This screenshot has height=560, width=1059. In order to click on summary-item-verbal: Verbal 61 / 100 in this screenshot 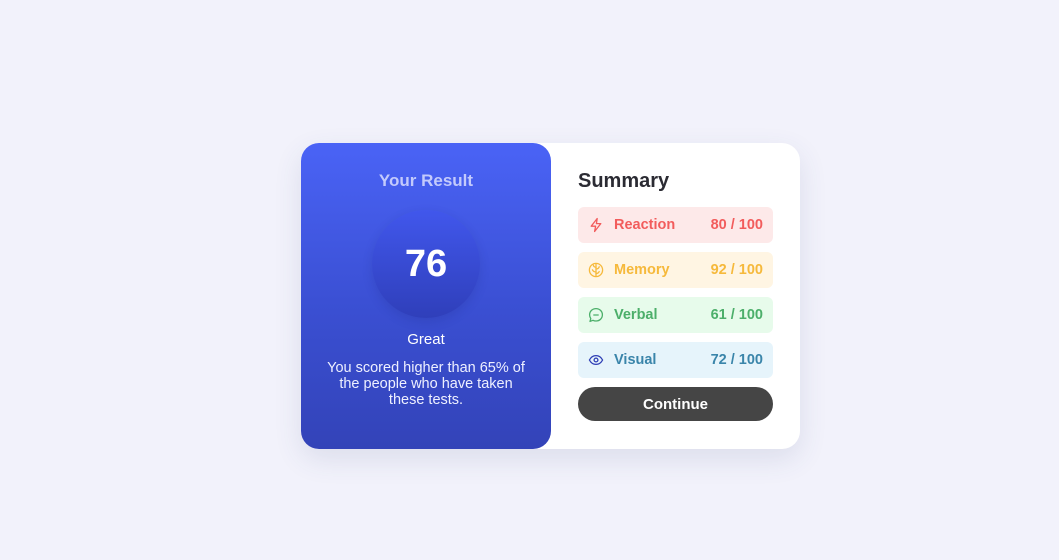, I will do `click(675, 315)`.